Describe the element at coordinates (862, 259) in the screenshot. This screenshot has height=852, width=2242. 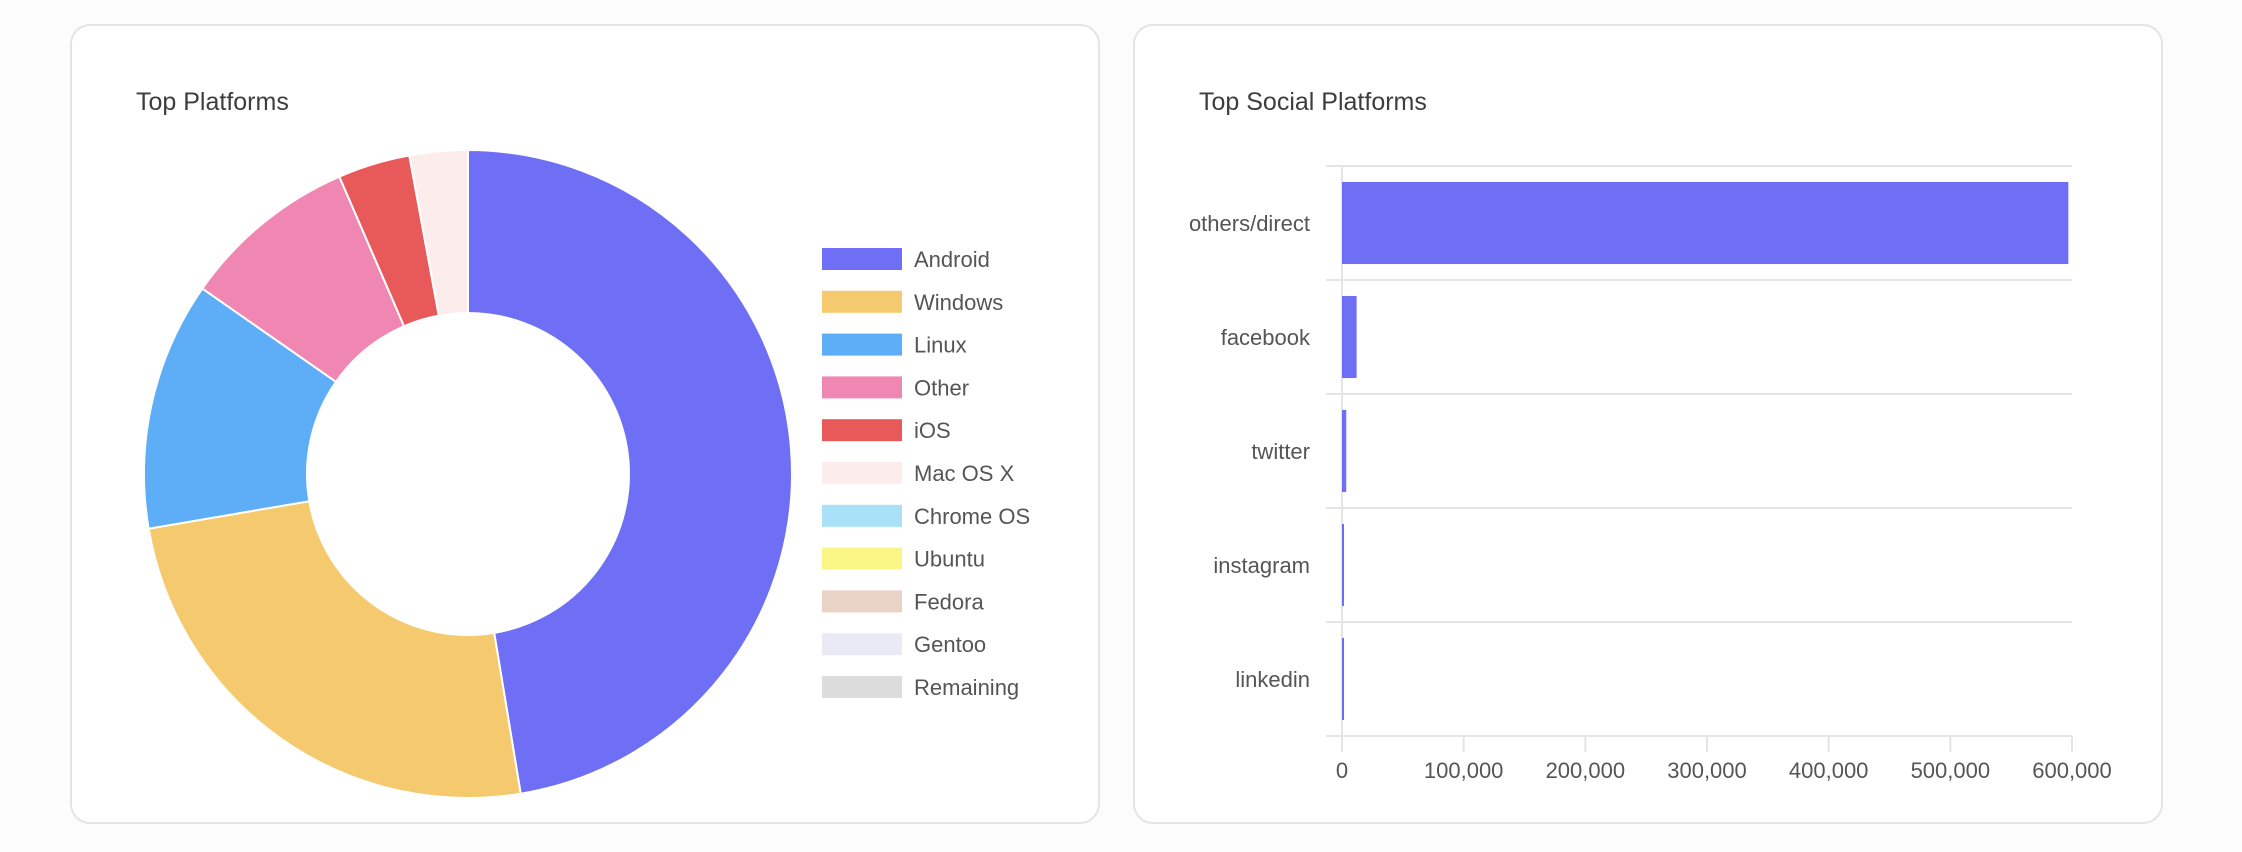
I see `legend-swatch-android` at that location.